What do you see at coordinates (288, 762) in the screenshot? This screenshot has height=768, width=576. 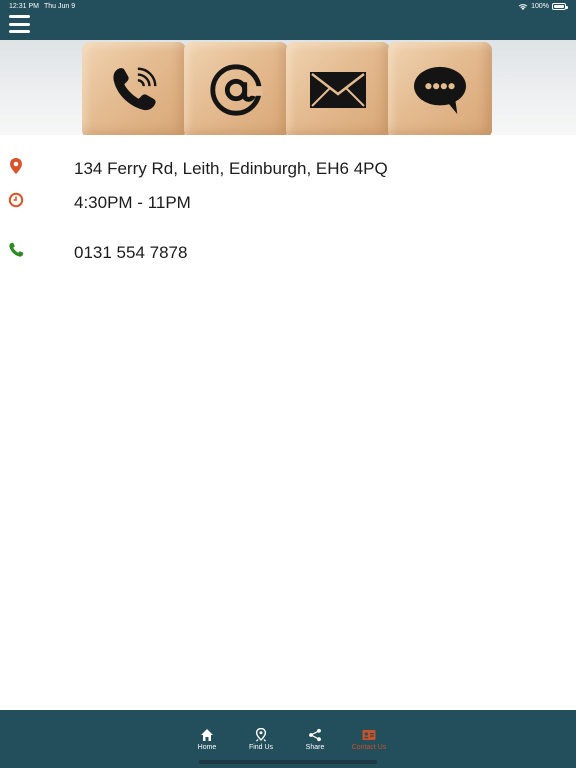 I see `home-indicator` at bounding box center [288, 762].